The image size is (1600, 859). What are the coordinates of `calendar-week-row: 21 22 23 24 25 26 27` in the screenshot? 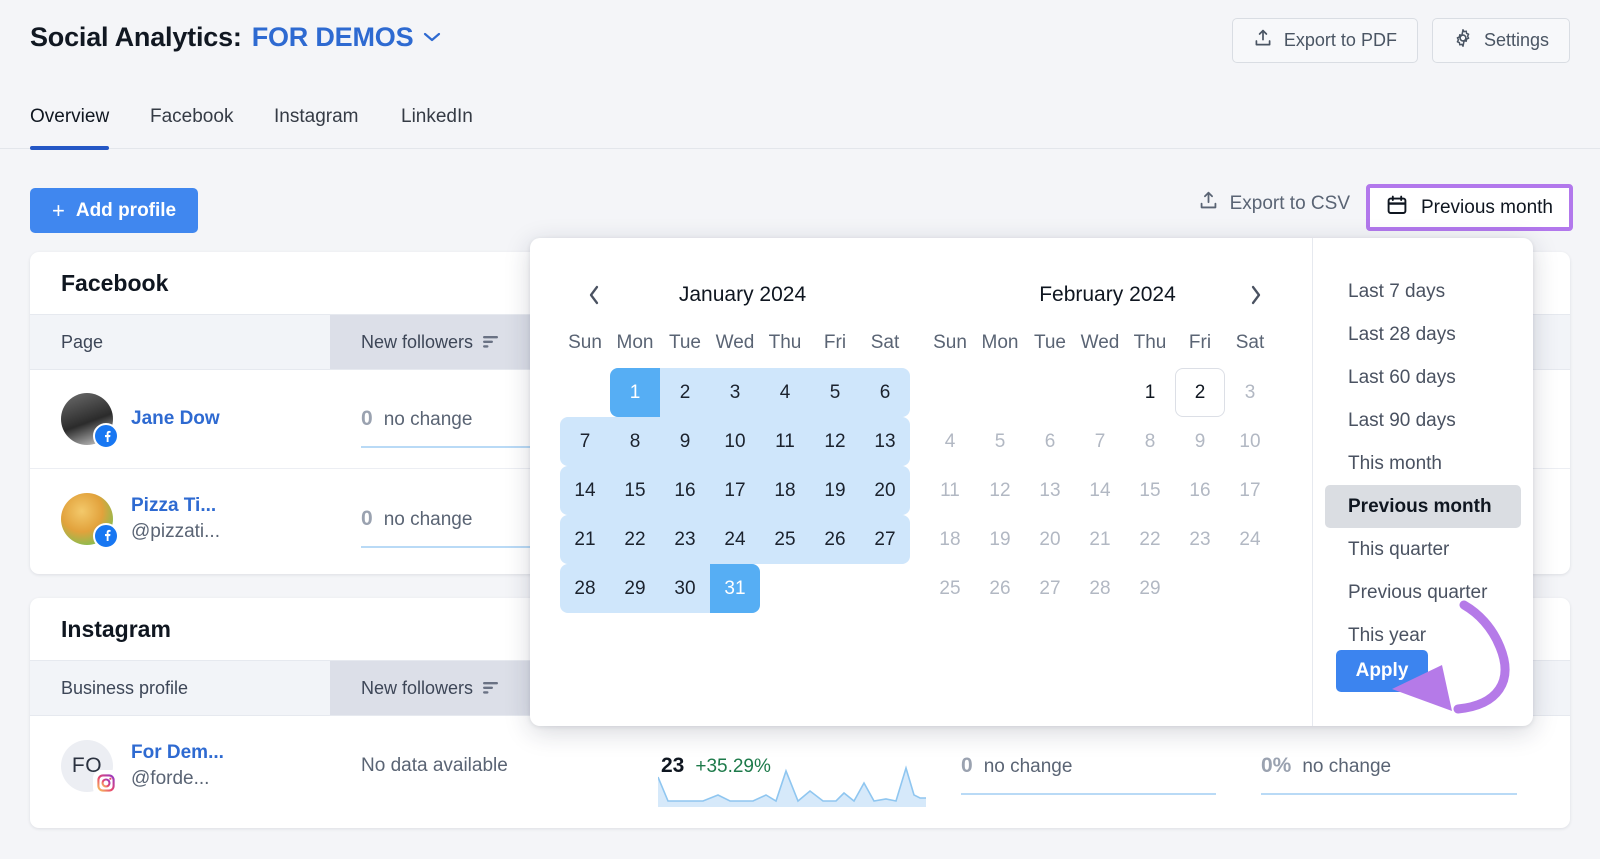 It's located at (742, 539).